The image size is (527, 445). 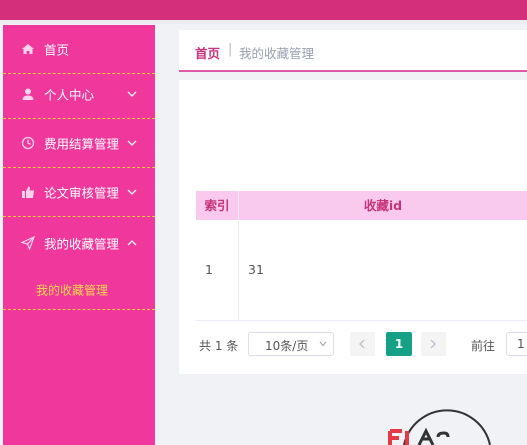 What do you see at coordinates (383, 205) in the screenshot?
I see `column-header-favorite-id: 收藏id` at bounding box center [383, 205].